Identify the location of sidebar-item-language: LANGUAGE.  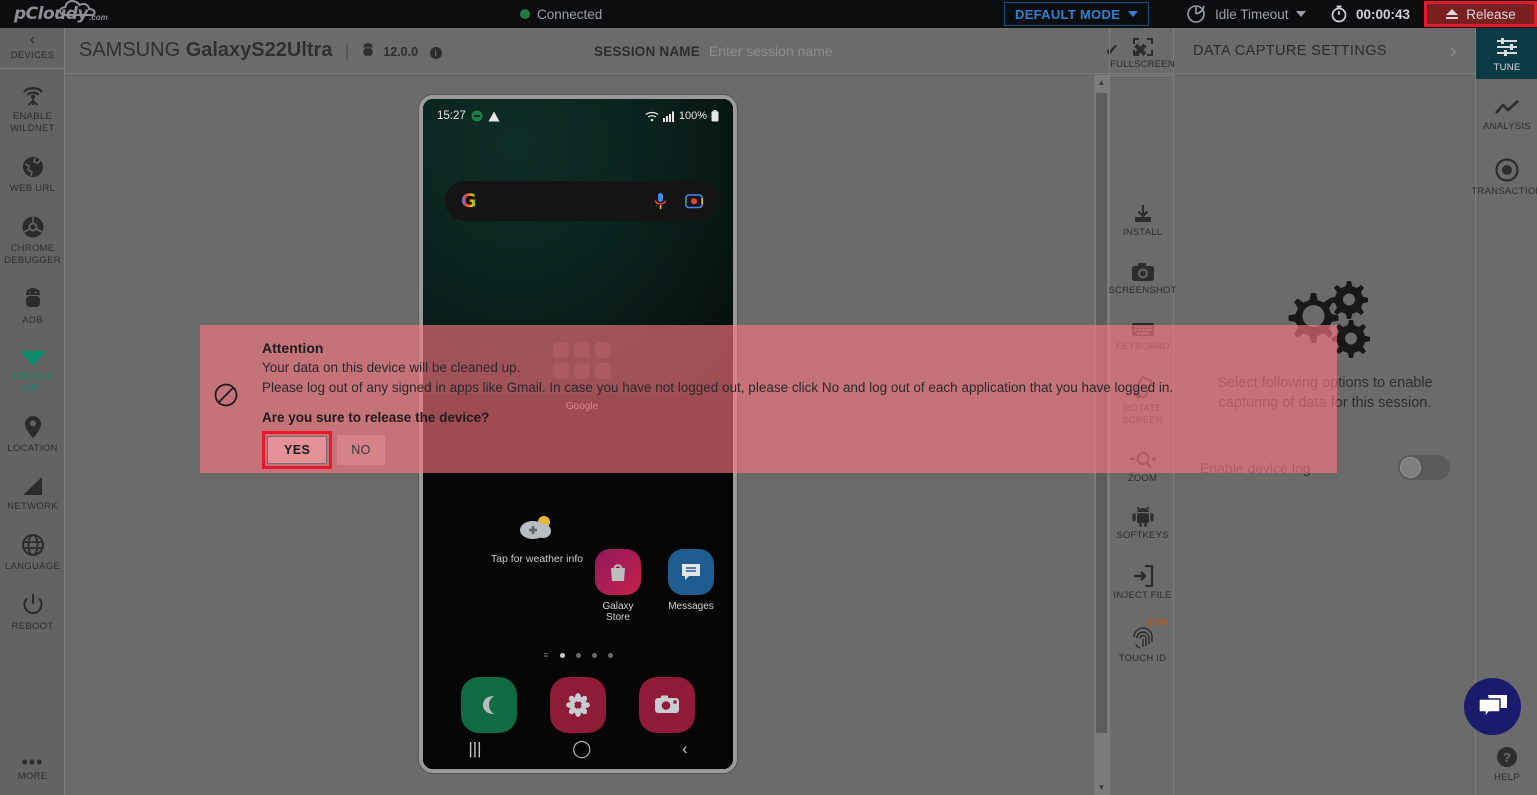
(32, 552).